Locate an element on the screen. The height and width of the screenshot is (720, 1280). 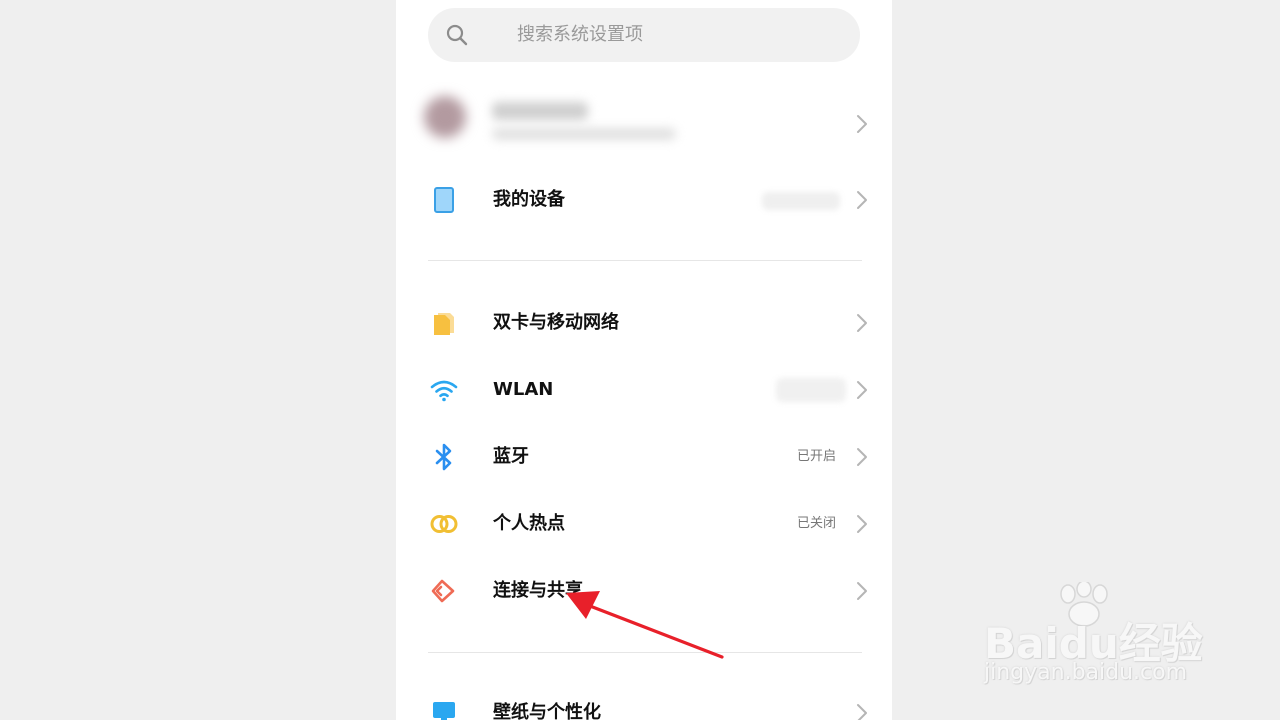
search-placeholder: 搜索系统设置项 is located at coordinates (580, 34).